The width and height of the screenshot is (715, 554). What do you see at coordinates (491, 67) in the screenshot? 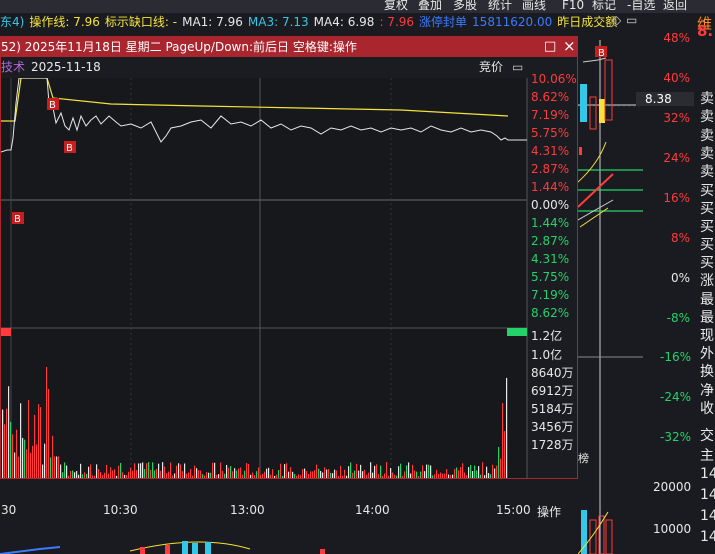
I see `auction-label: 竞价` at bounding box center [491, 67].